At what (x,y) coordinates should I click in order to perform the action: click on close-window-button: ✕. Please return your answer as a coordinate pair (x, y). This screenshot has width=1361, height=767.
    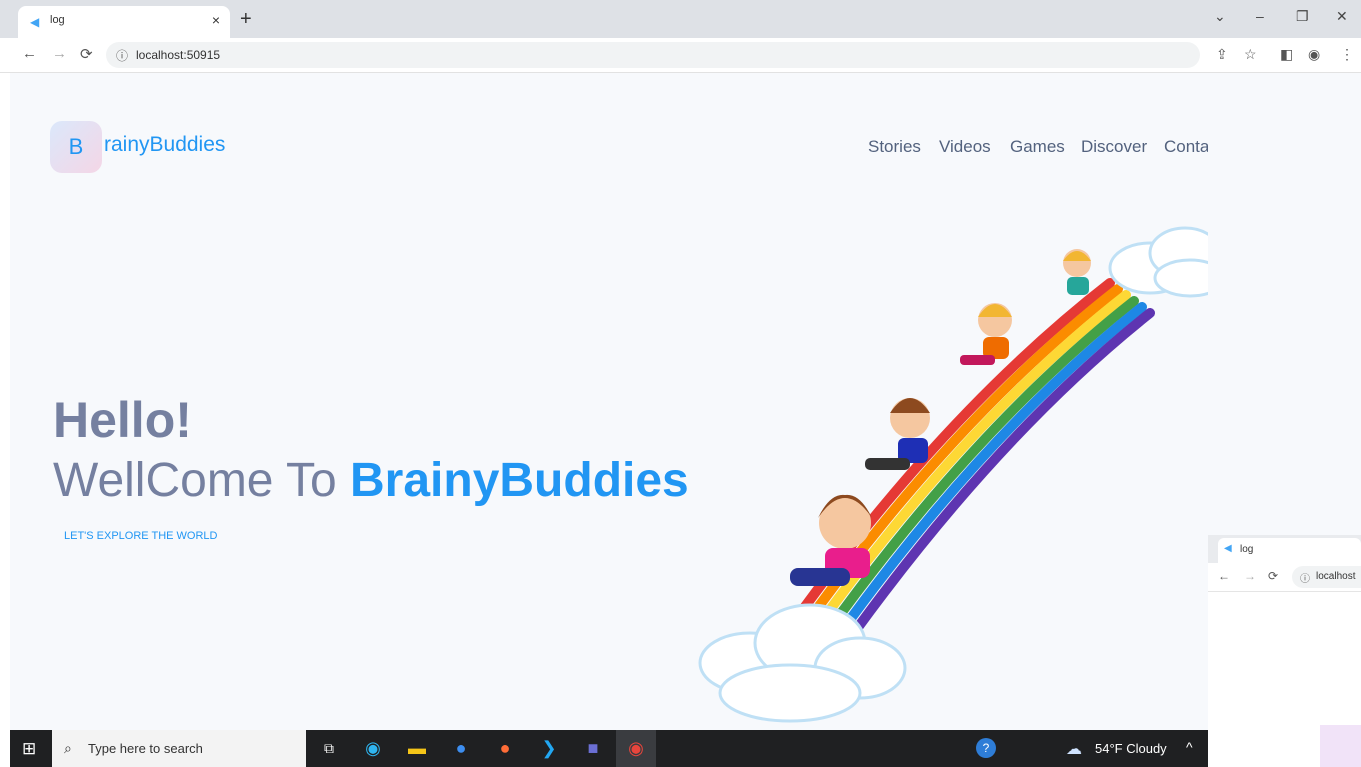
    Looking at the image, I should click on (1342, 16).